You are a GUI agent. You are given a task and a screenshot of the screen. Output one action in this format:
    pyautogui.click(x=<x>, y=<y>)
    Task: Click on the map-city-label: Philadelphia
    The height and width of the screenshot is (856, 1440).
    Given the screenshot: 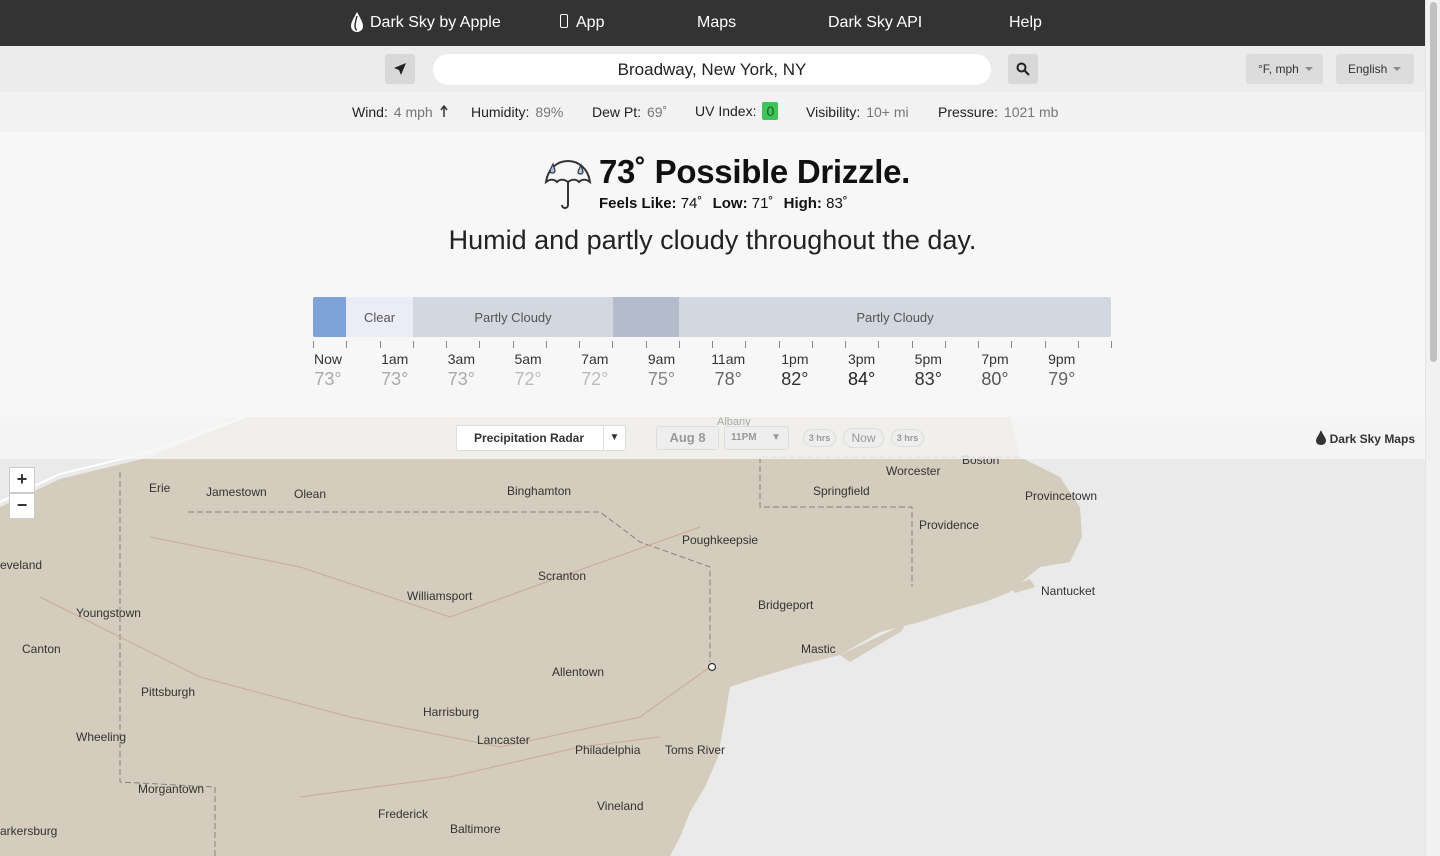 What is the action you would take?
    pyautogui.click(x=608, y=750)
    